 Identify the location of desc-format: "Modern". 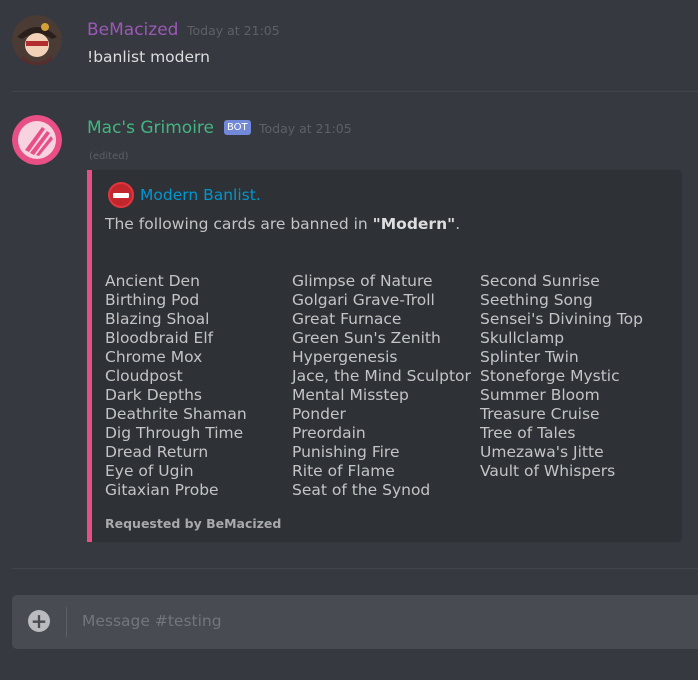
(414, 224).